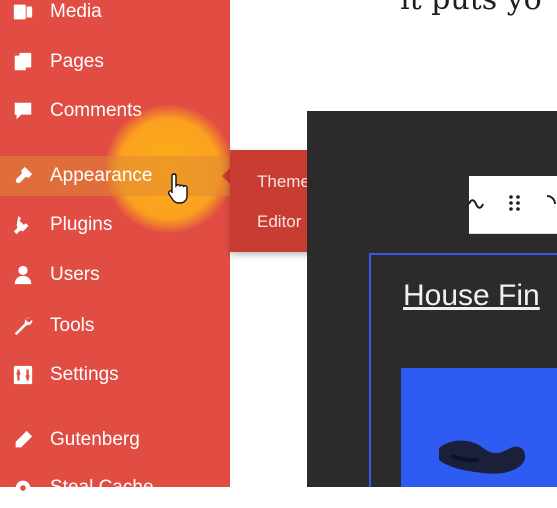 The image size is (557, 508). Describe the element at coordinates (115, 275) in the screenshot. I see `sidebar-item-users: Users` at that location.